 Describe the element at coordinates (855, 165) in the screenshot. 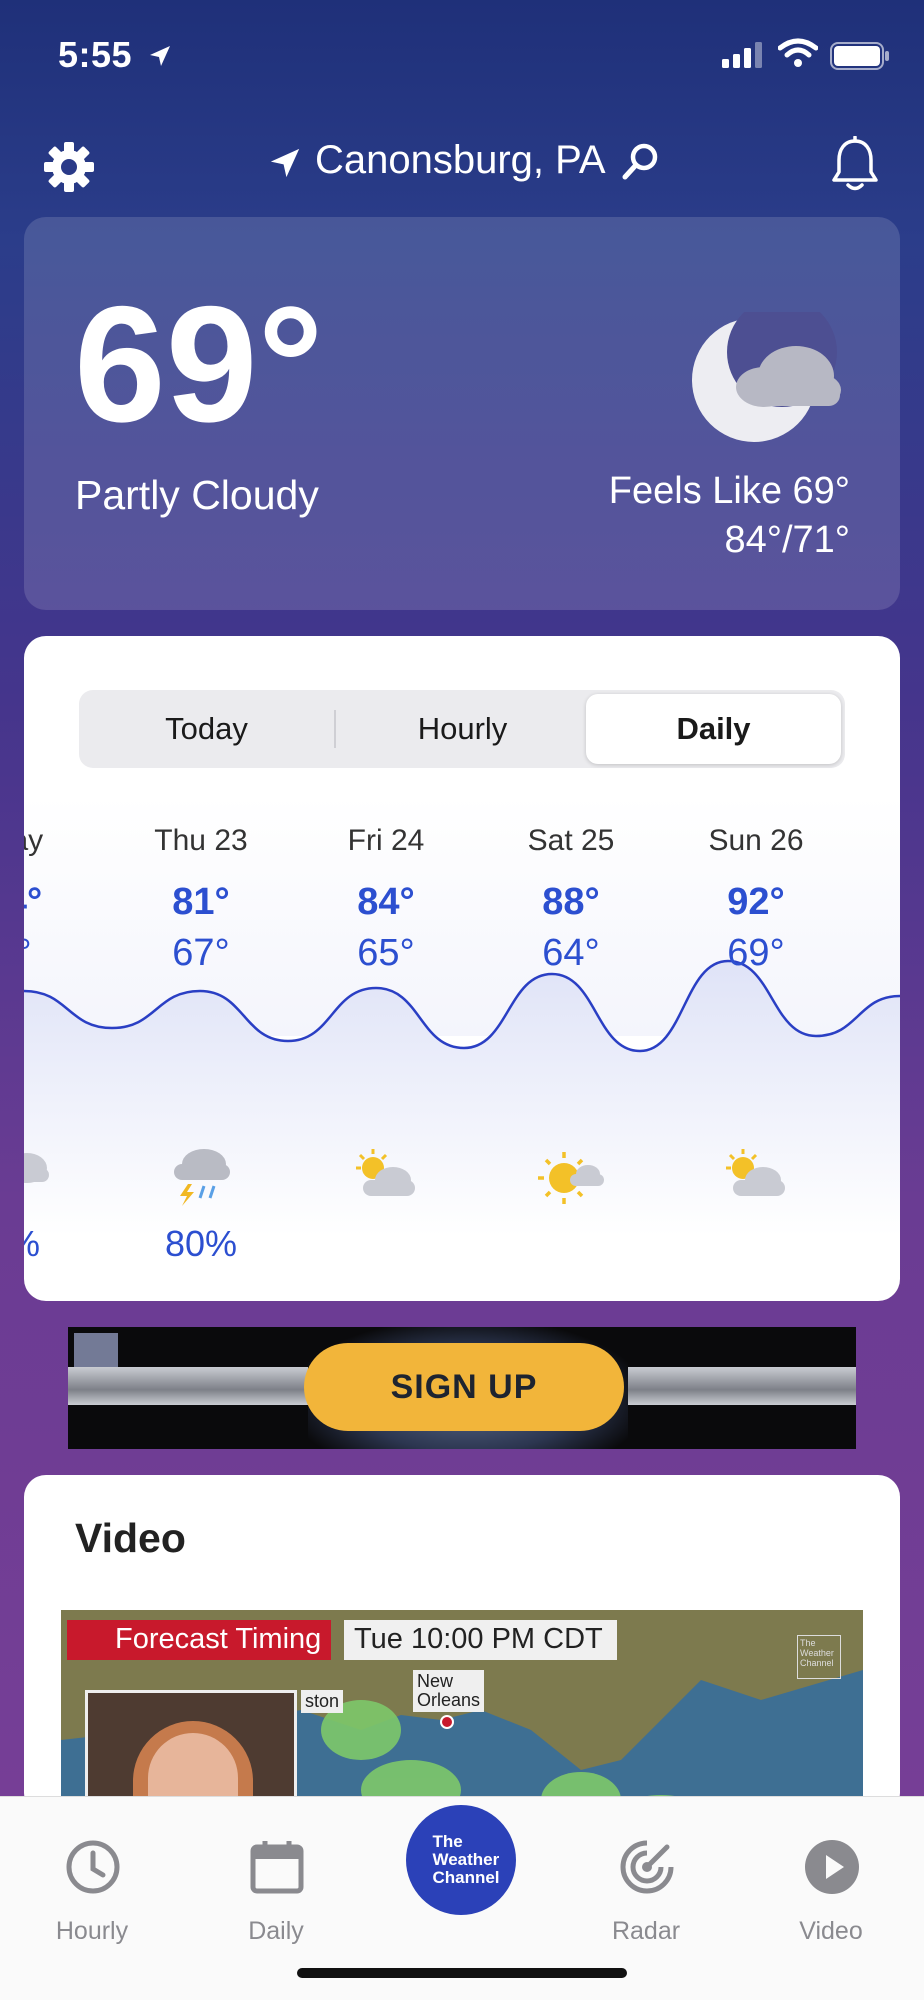

I see `bell-icon` at that location.